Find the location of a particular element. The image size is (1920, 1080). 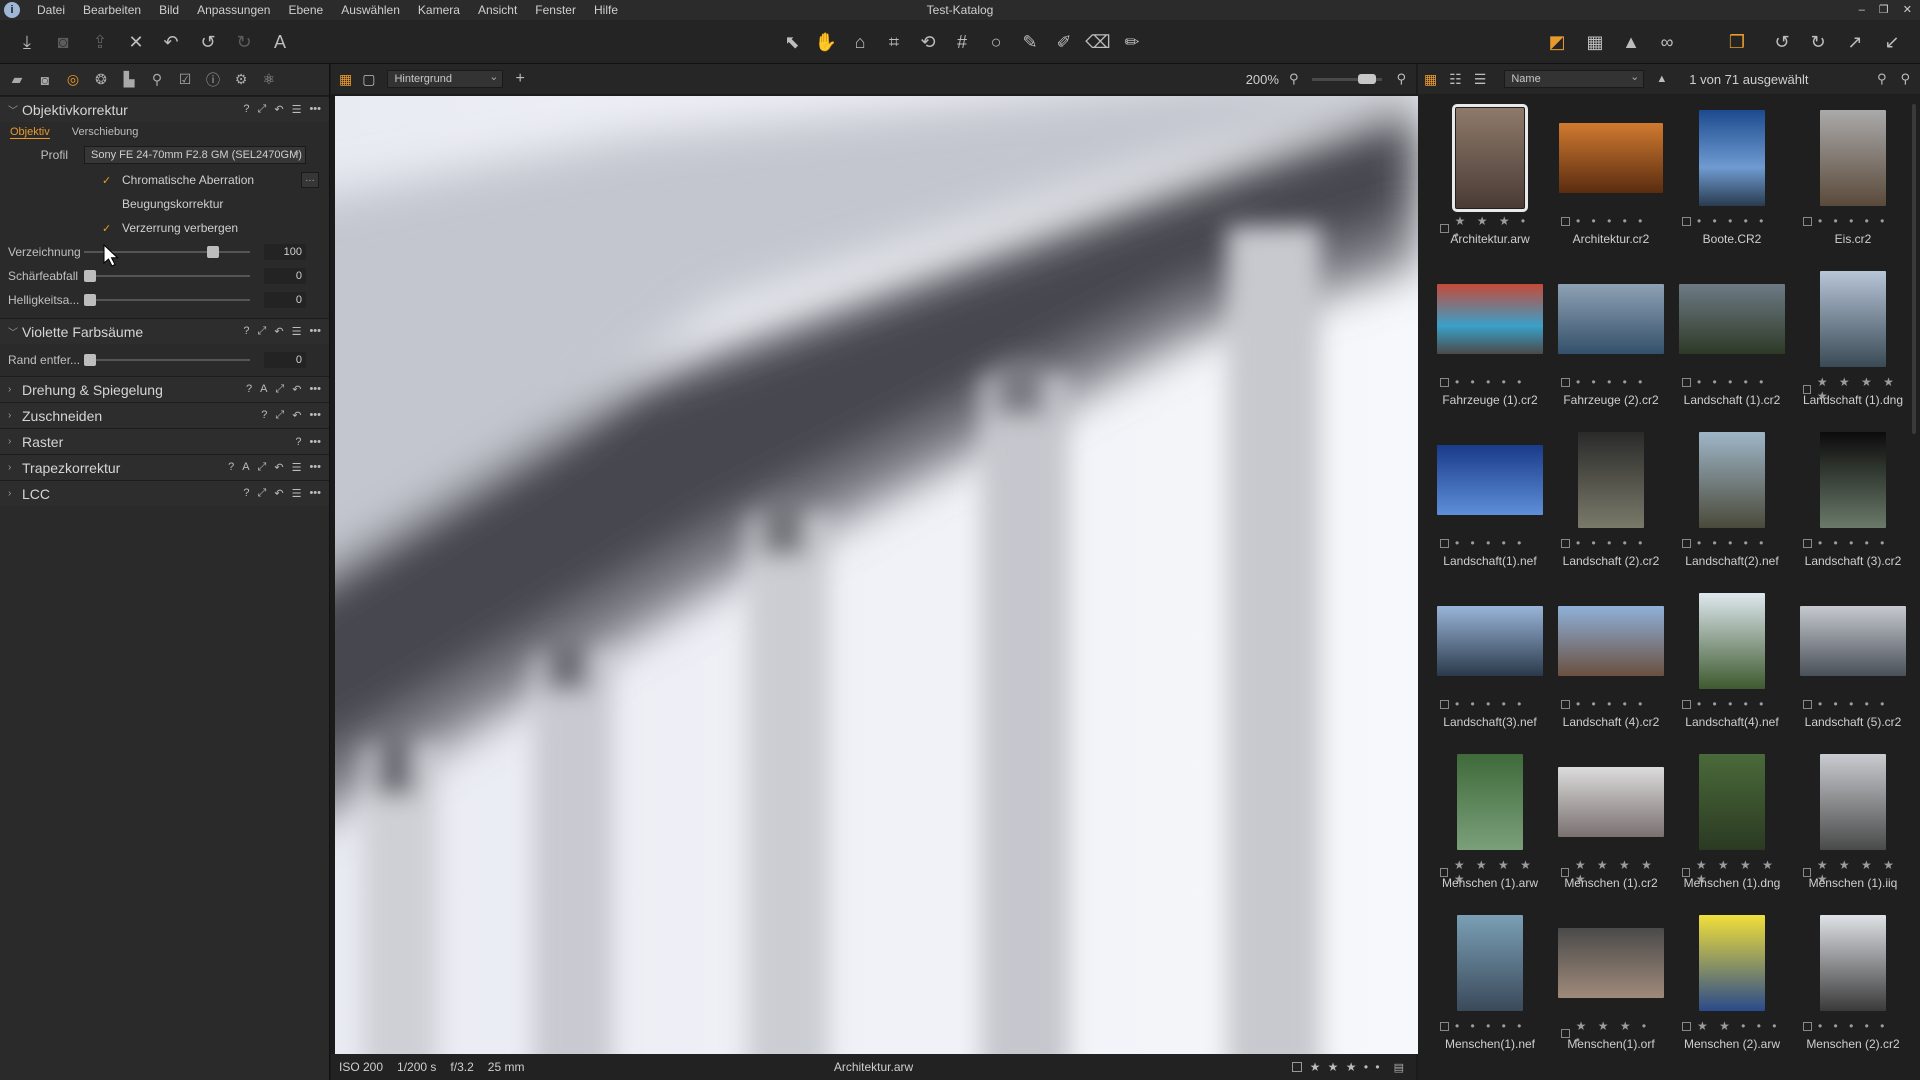

menu-datei: Datei is located at coordinates (51, 10).